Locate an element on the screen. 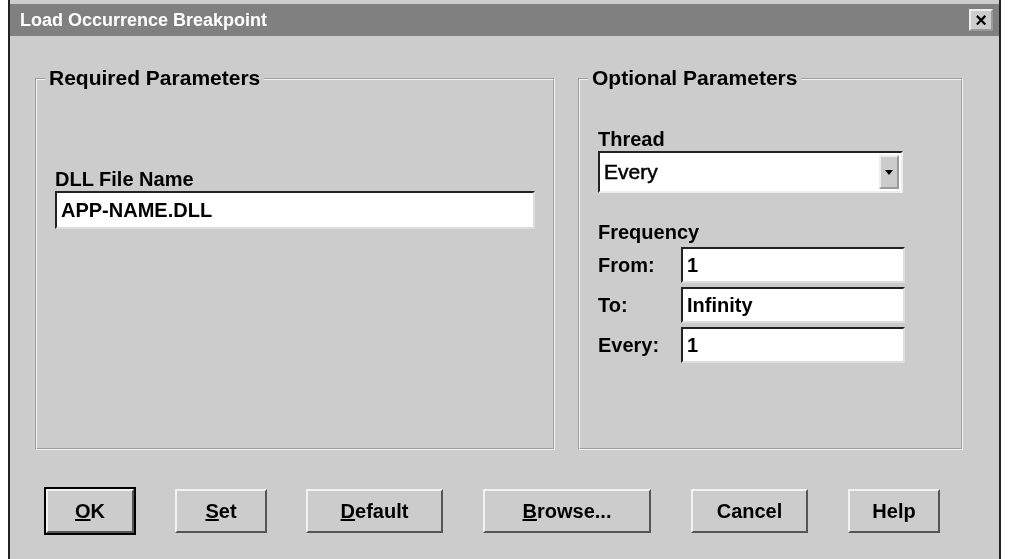 This screenshot has height=559, width=1009. field-label: Frequency is located at coordinates (649, 232).